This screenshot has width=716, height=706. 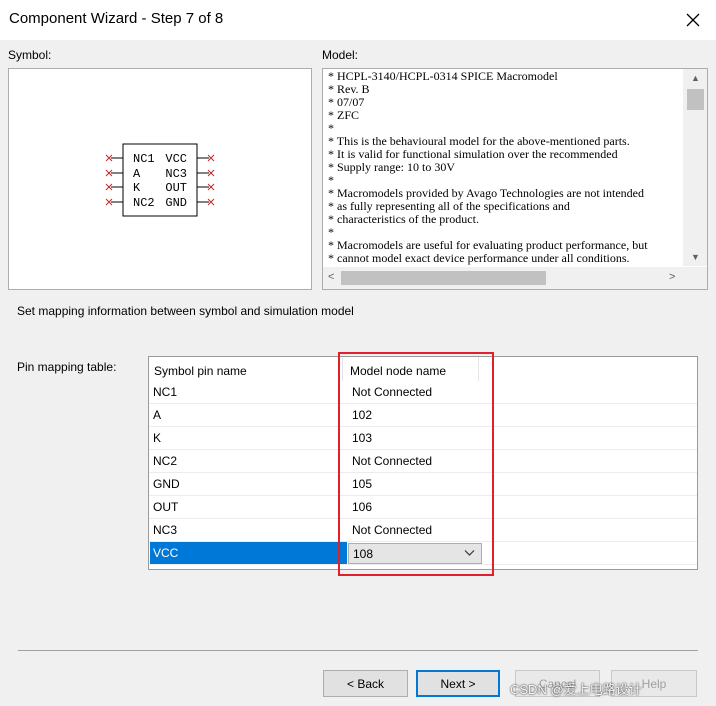 I want to click on model-node-cell: 102, so click(x=362, y=415).